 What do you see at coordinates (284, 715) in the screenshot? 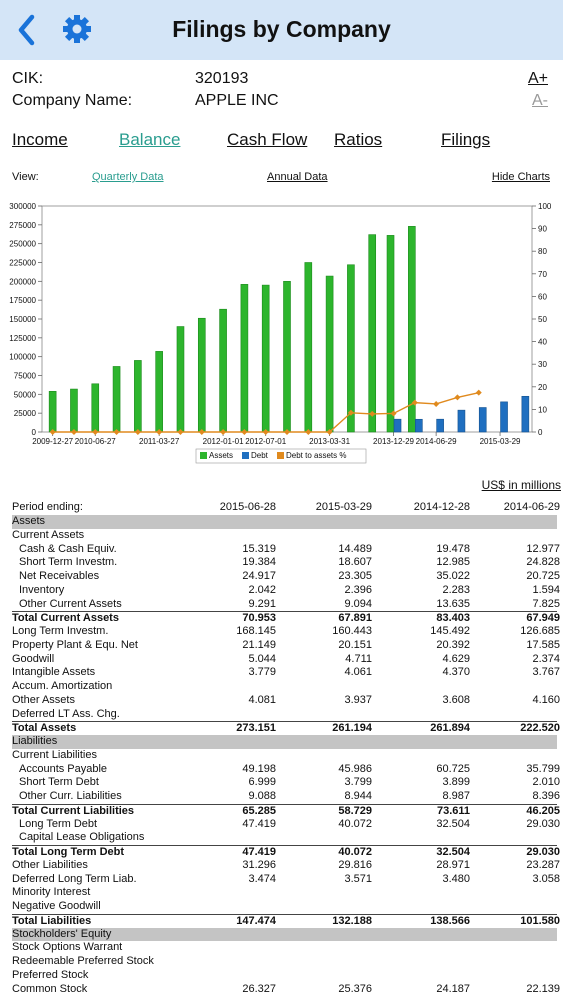
I see `table-row: Deferred LT Ass. Chg.` at bounding box center [284, 715].